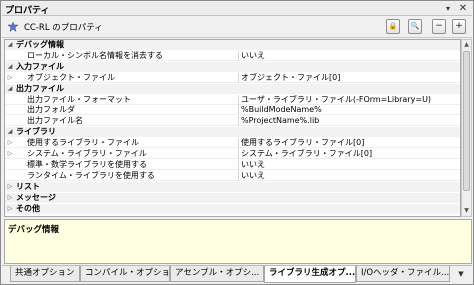 This screenshot has width=474, height=285. What do you see at coordinates (232, 55) in the screenshot?
I see `property-row: ローカル・シンボル名情報を消去する いいえ` at bounding box center [232, 55].